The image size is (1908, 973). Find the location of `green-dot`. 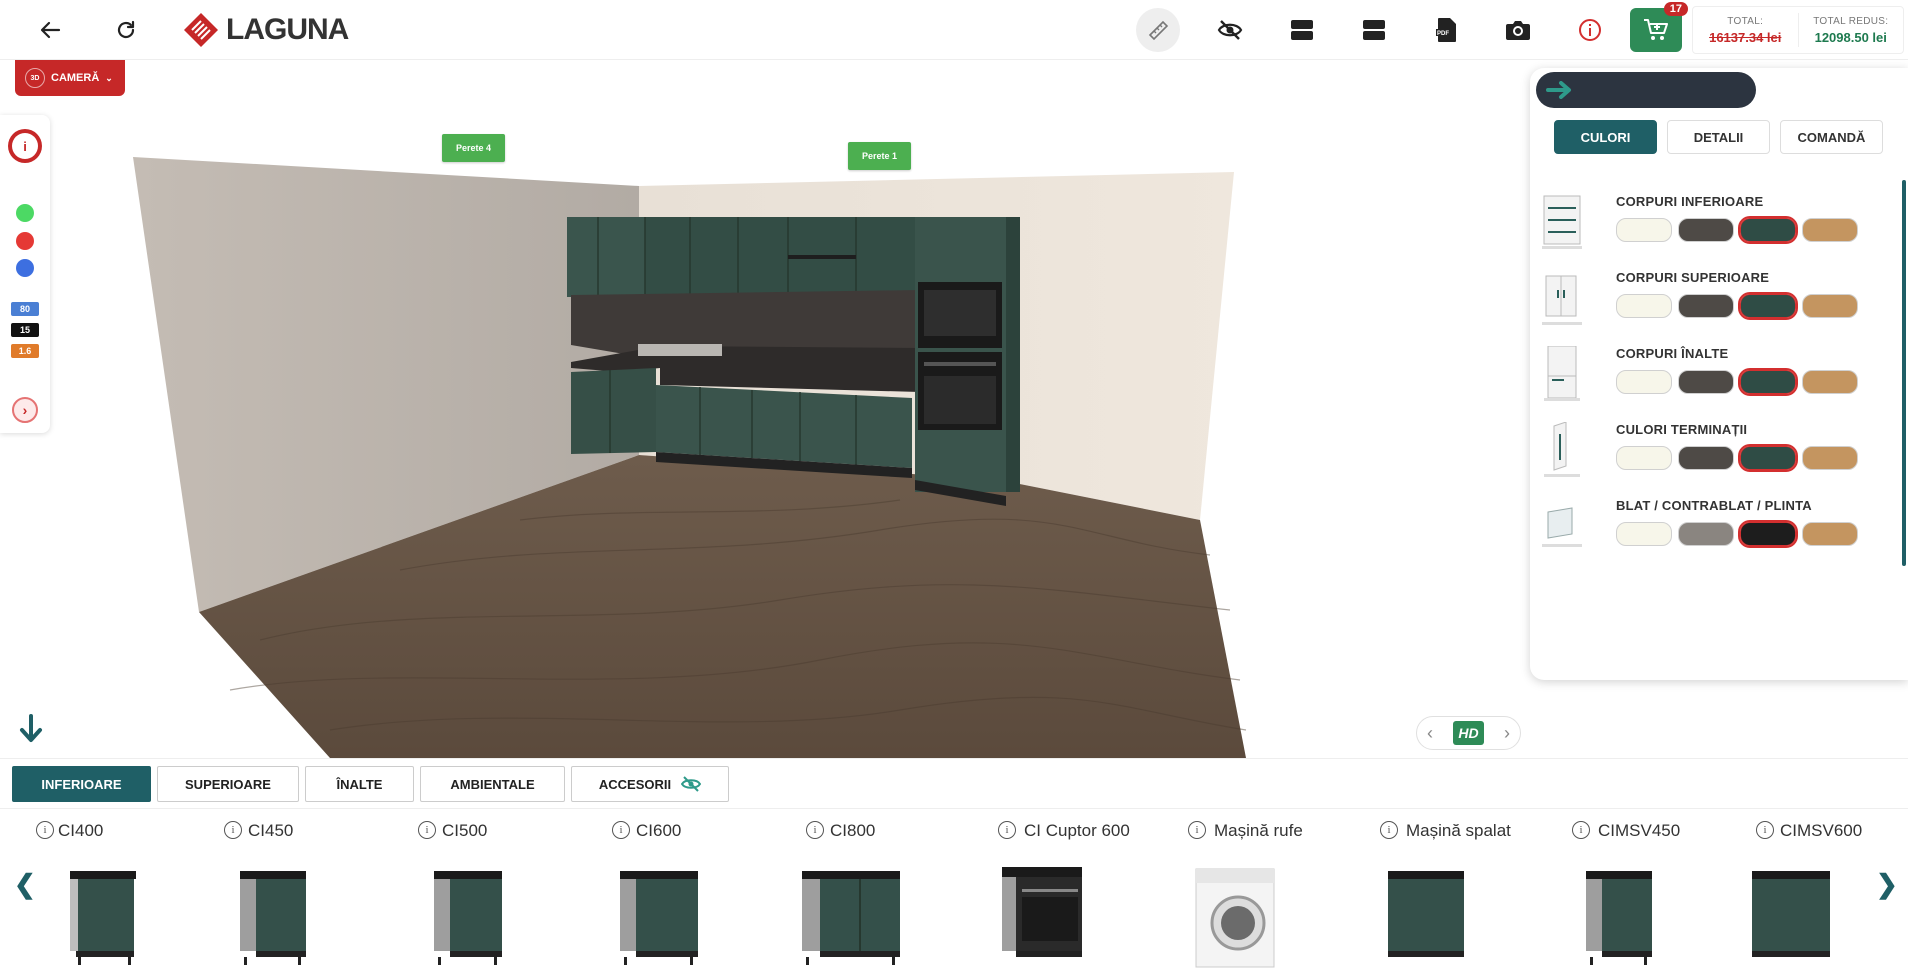

green-dot is located at coordinates (25, 213).